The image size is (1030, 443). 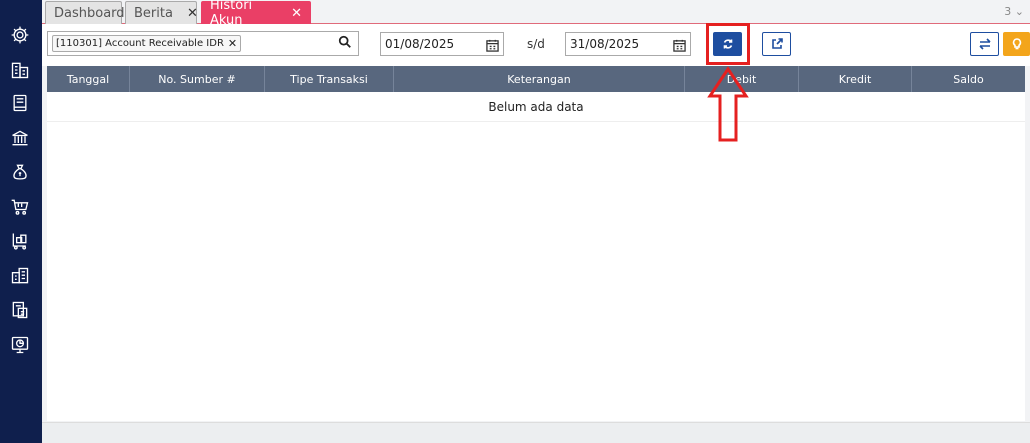 I want to click on lightbulb-icon, so click(x=1016, y=44).